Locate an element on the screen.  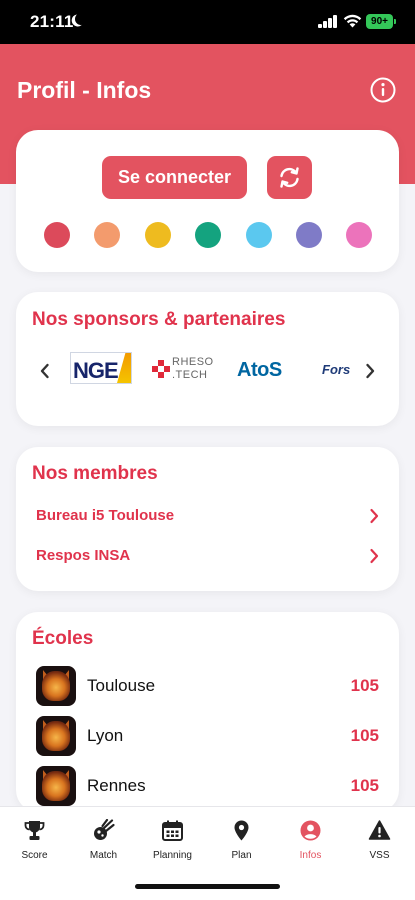
tab-plan: Plan is located at coordinates (241, 842).